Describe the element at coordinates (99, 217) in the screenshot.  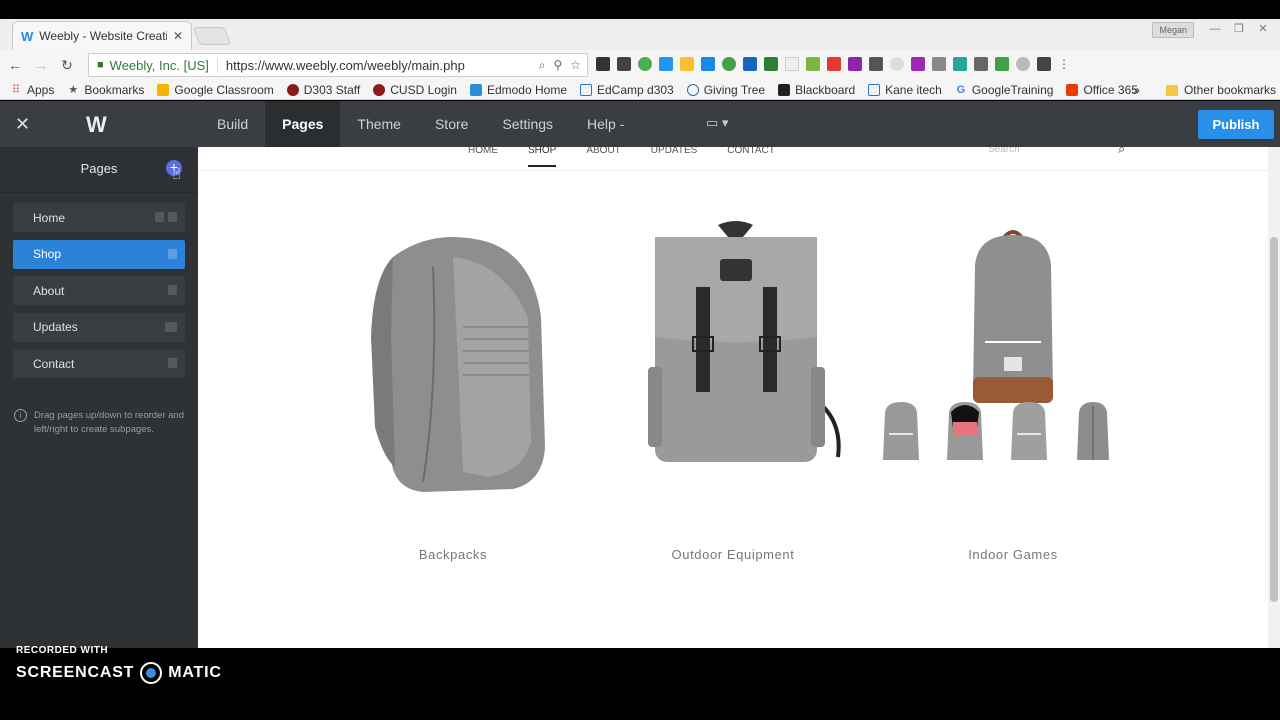
I see `page-item-home: Home` at that location.